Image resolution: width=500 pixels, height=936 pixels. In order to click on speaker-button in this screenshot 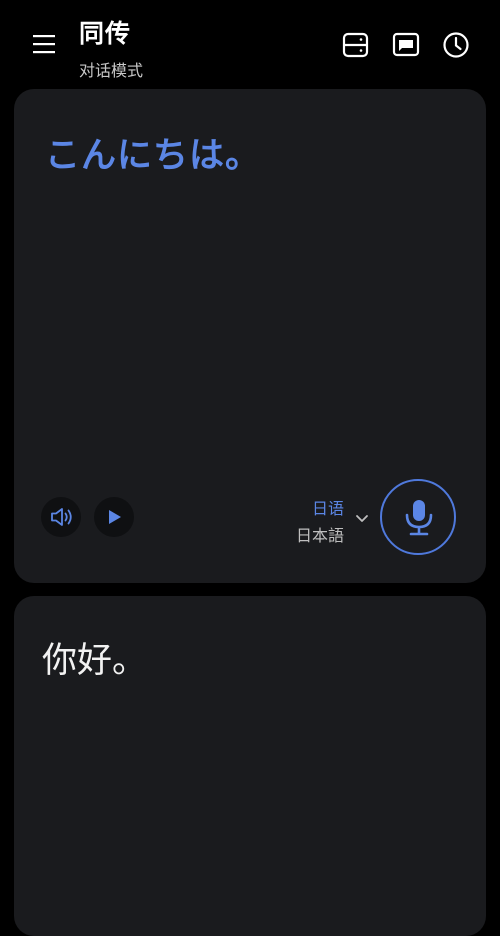, I will do `click(61, 517)`.